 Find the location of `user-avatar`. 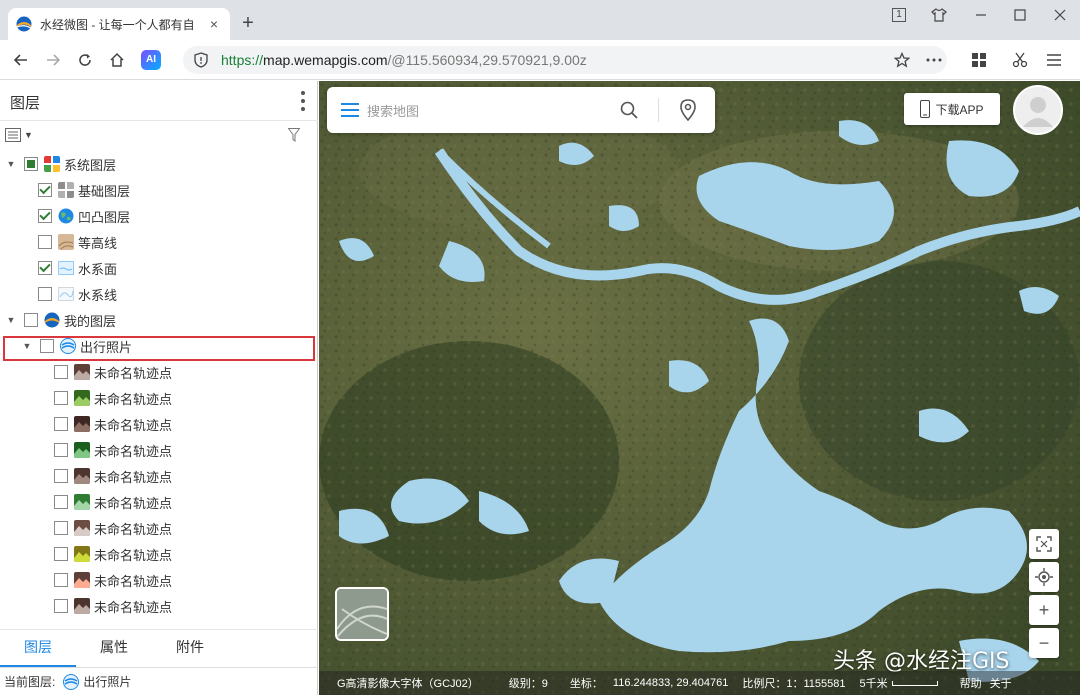

user-avatar is located at coordinates (1038, 110).